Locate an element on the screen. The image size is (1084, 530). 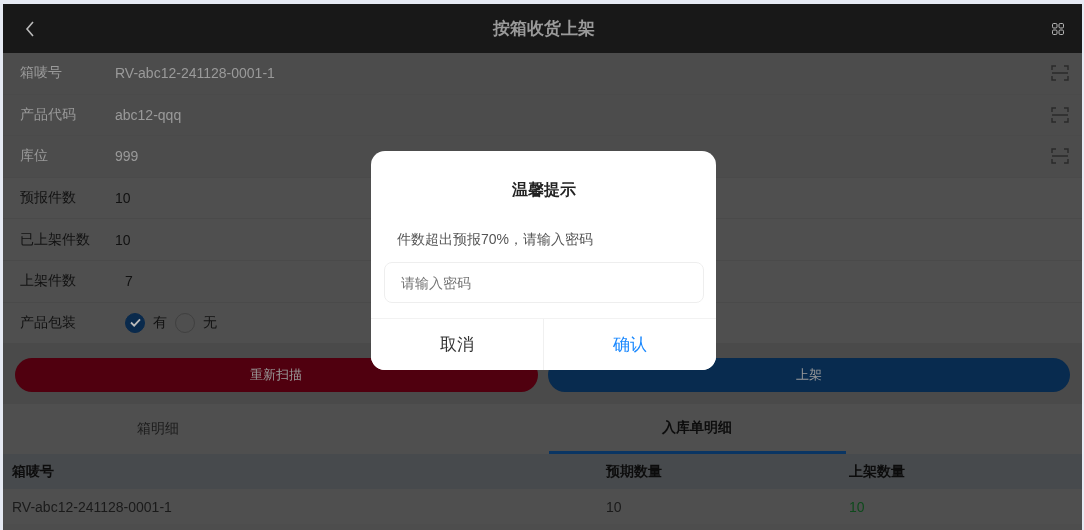
field-label: 库位 is located at coordinates (34, 156).